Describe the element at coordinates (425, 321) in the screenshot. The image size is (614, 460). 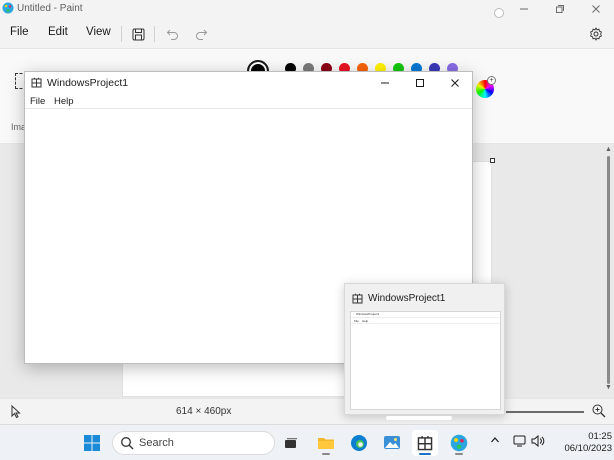
I see `thumbnail-menu-bar: File Help` at that location.